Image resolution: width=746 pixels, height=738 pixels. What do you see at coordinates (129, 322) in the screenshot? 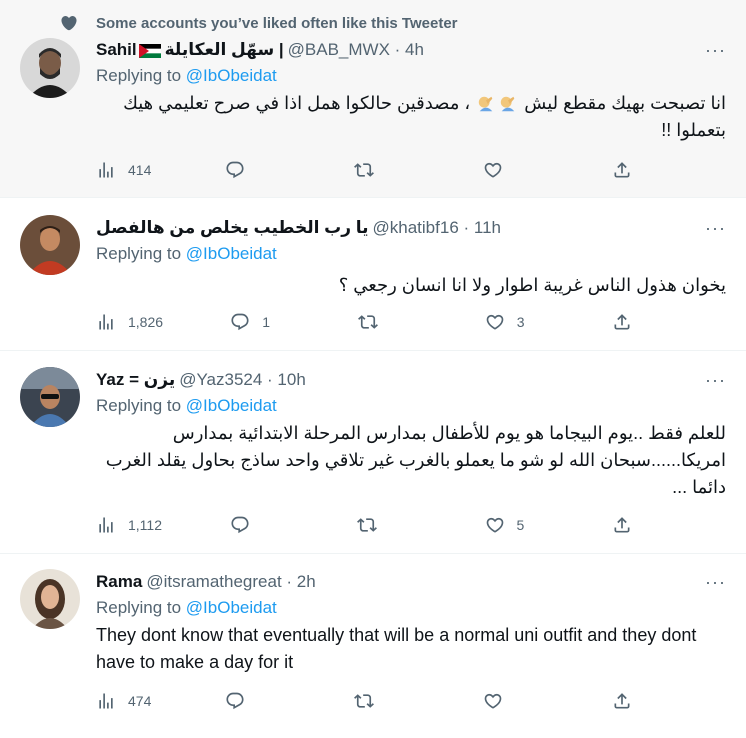
I see `views-button: 1,826` at bounding box center [129, 322].